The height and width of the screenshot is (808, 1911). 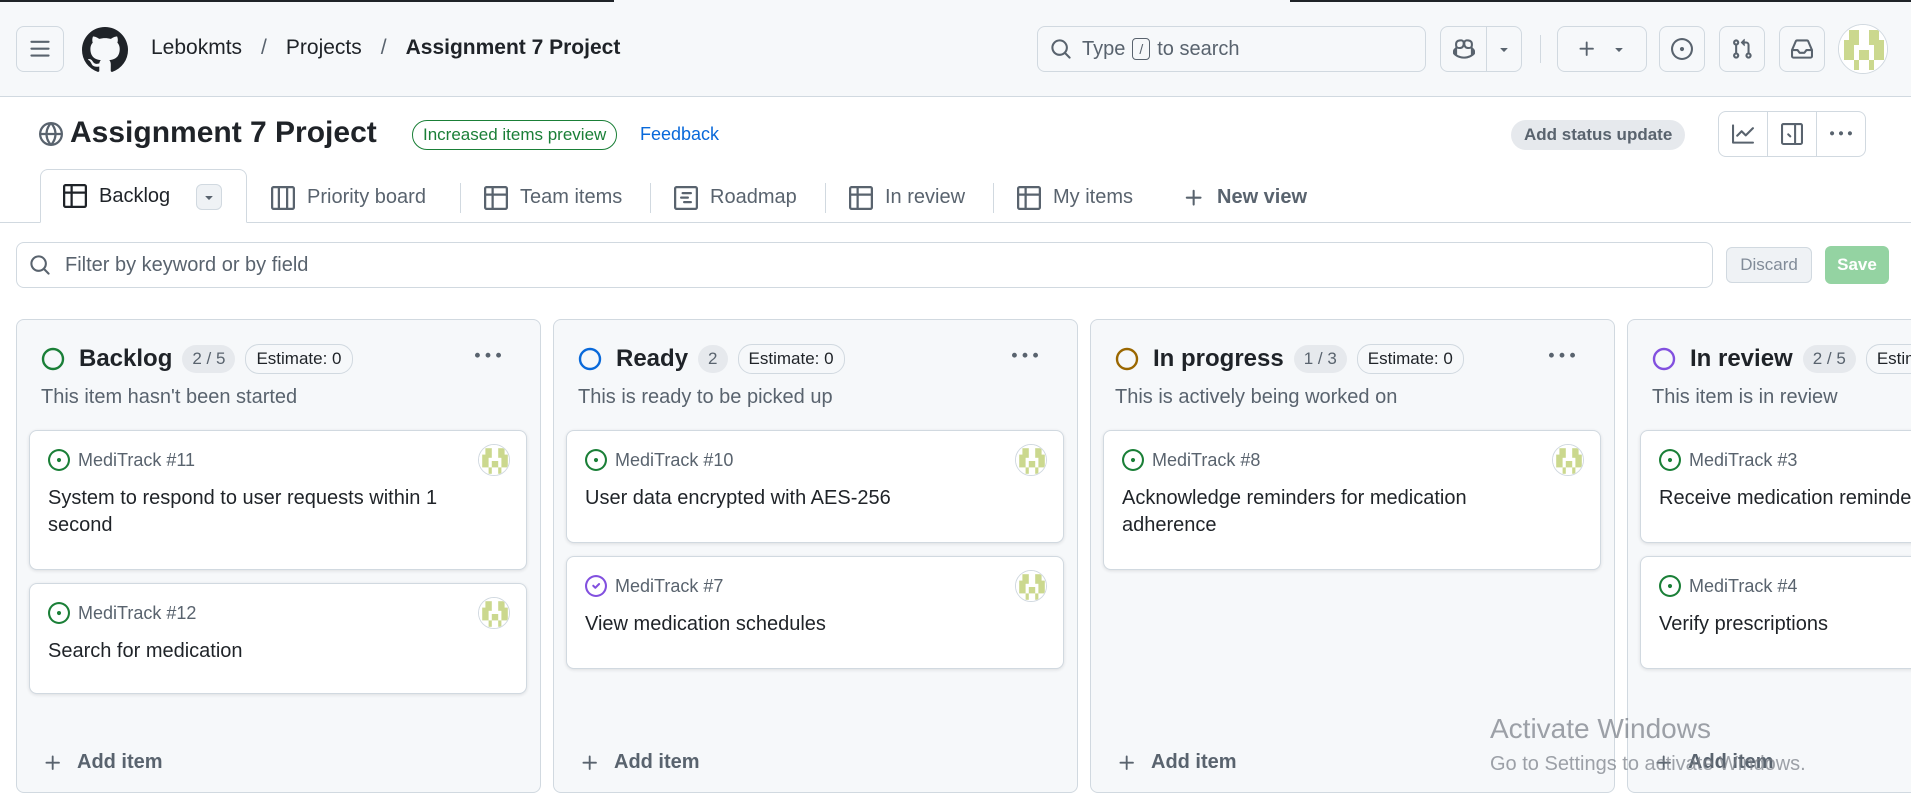 I want to click on tab-label: In review, so click(x=925, y=197).